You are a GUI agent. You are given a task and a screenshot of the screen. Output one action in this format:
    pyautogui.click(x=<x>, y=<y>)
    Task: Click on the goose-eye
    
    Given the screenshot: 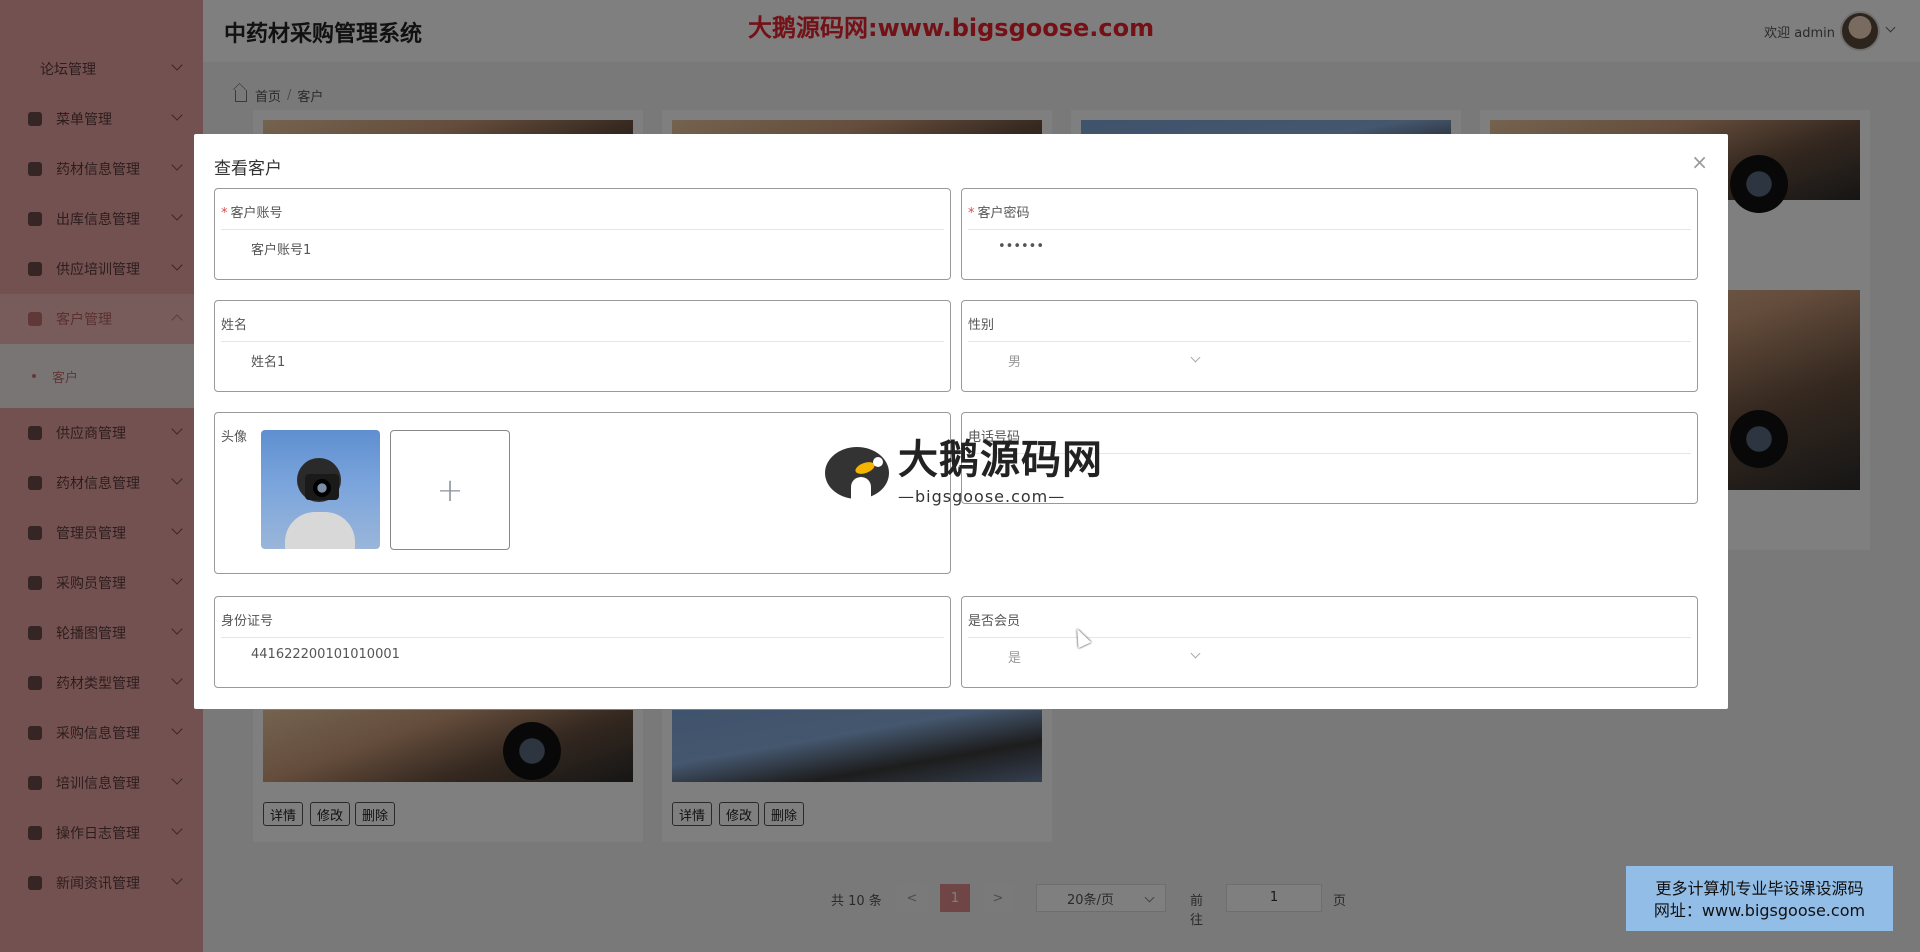 What is the action you would take?
    pyautogui.click(x=878, y=462)
    